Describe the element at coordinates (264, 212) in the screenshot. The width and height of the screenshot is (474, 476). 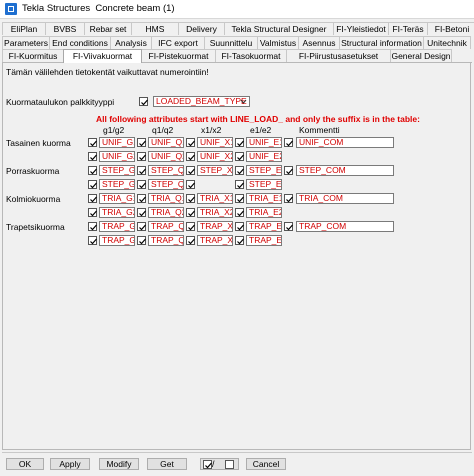
I see `attribute-field: TRIA_E2` at that location.